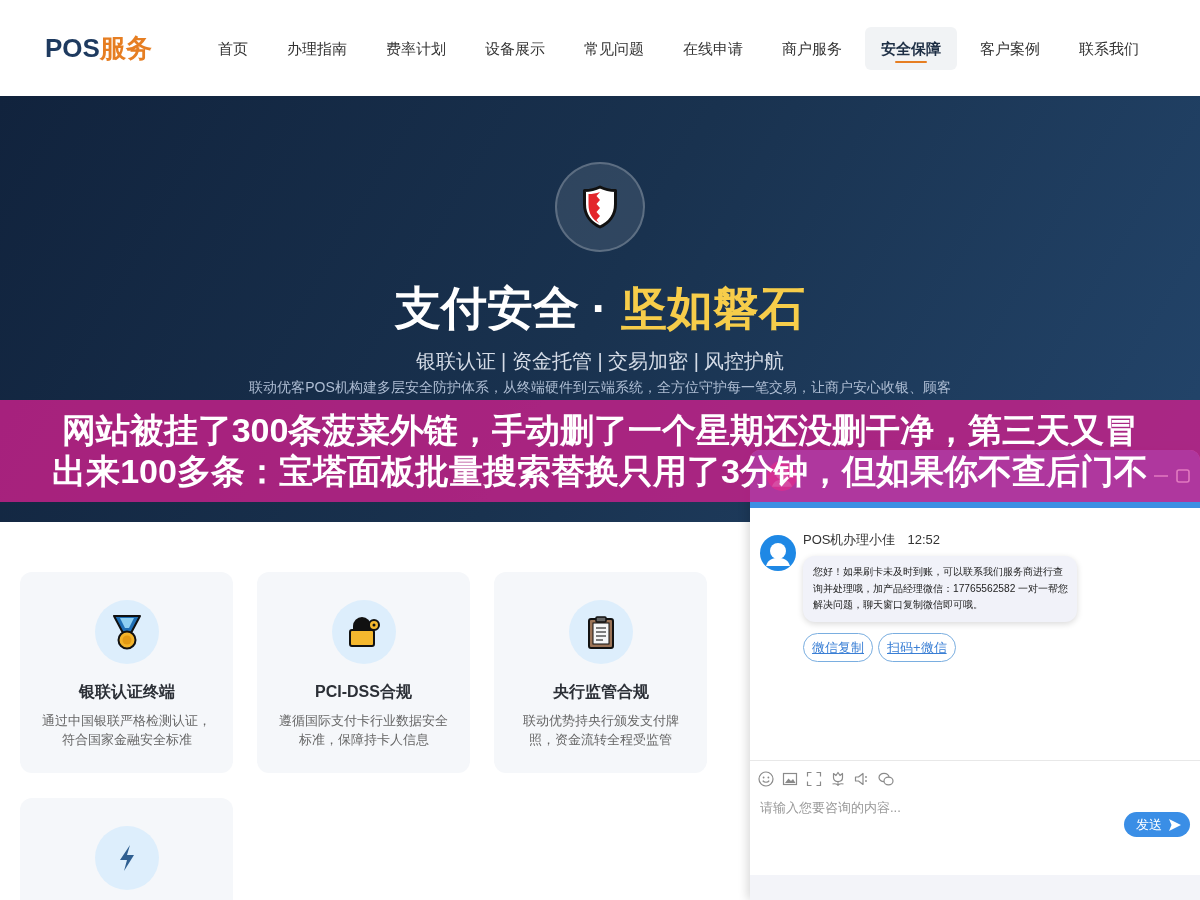 This screenshot has width=1200, height=900. Describe the element at coordinates (838, 647) in the screenshot. I see `quick-reply-link: 微信复制` at that location.